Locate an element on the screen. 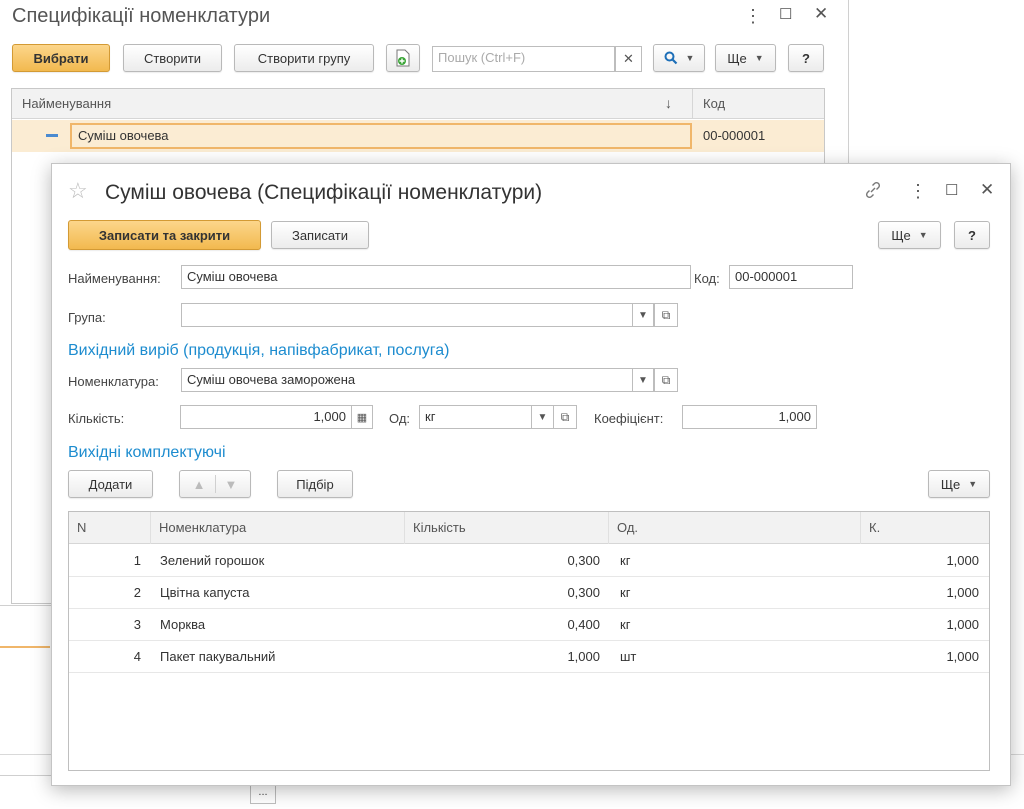 Image resolution: width=1024 pixels, height=809 pixels. table-row: 2 Цвітна капуста 0,300 кг 1,000 is located at coordinates (529, 593).